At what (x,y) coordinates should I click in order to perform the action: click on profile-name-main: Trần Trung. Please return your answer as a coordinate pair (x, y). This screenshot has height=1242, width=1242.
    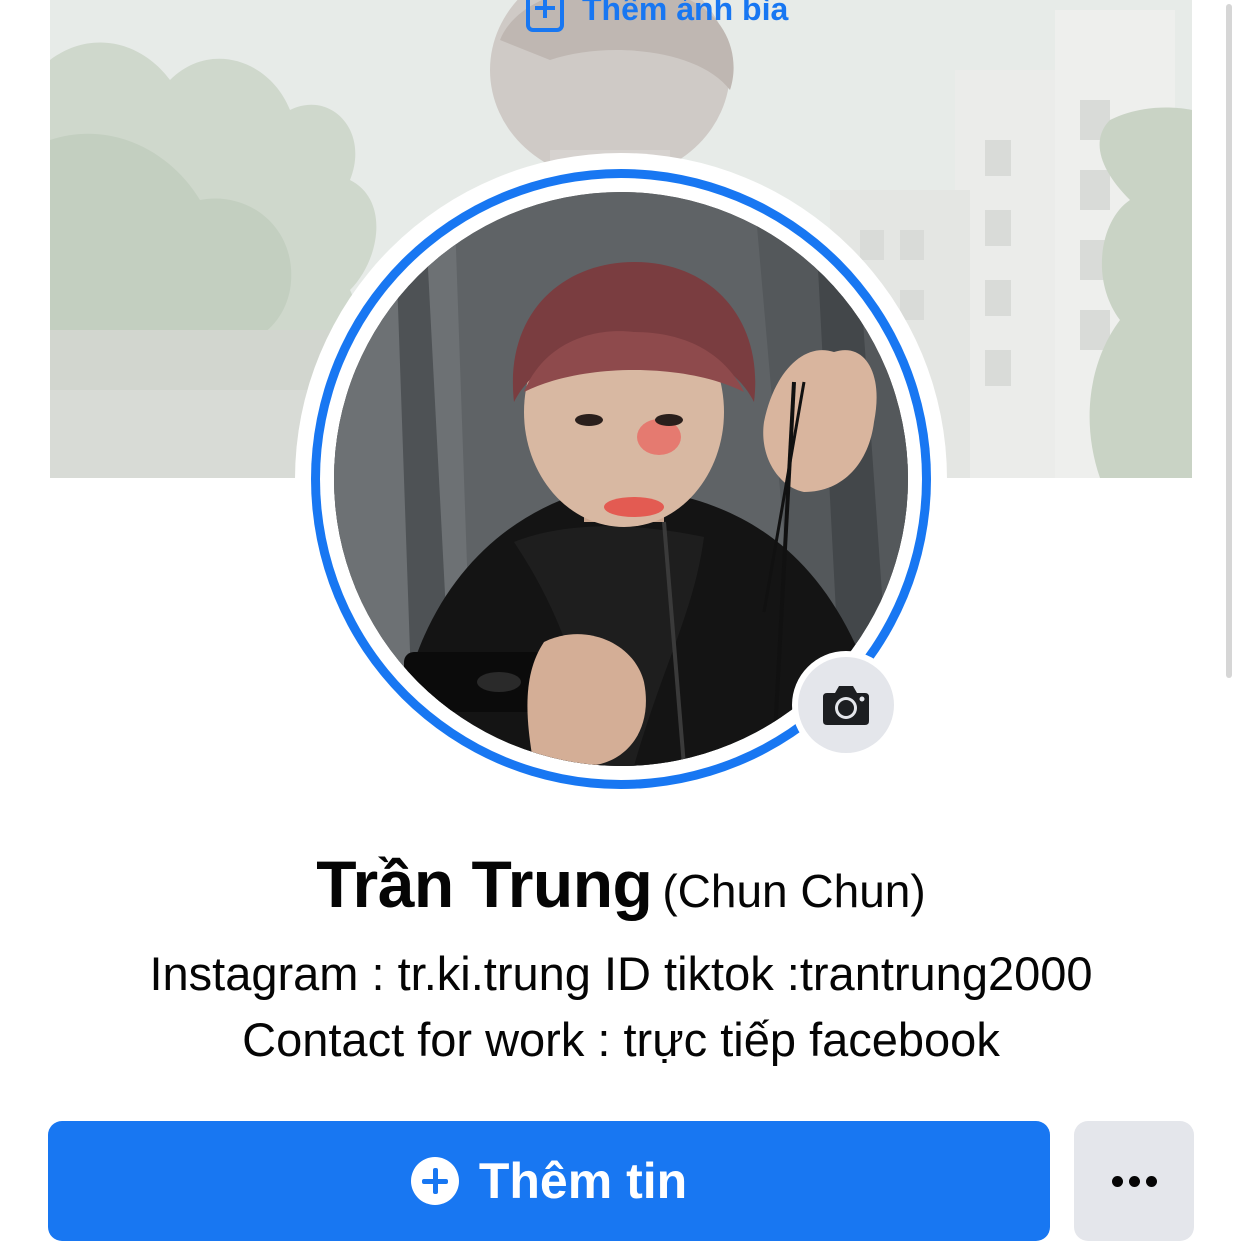
    Looking at the image, I should click on (484, 884).